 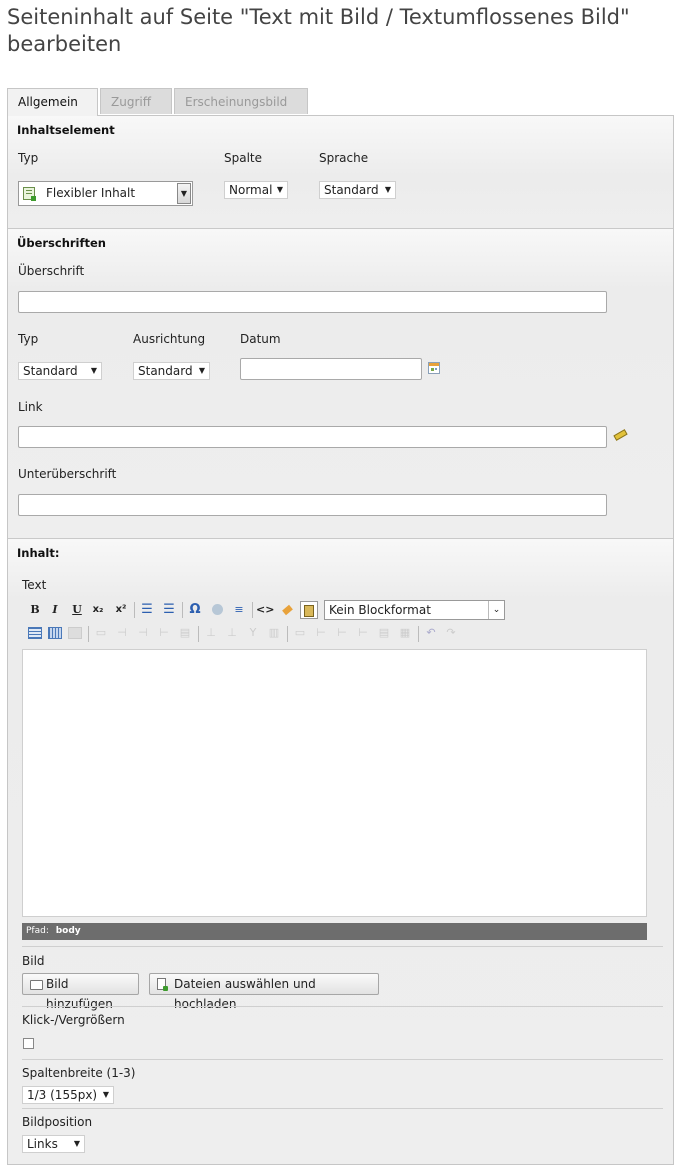 What do you see at coordinates (344, 158) in the screenshot?
I see `sprache-label: Sprache` at bounding box center [344, 158].